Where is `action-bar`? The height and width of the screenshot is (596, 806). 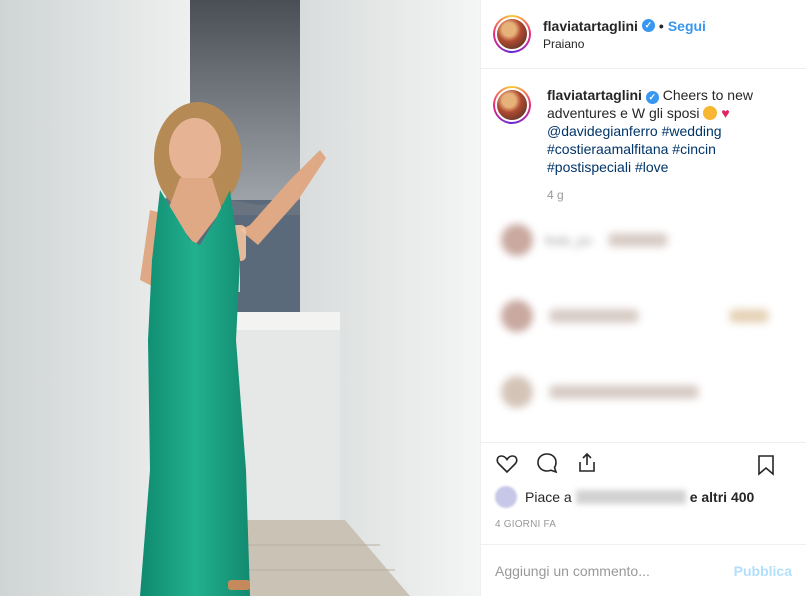
action-bar is located at coordinates (643, 462).